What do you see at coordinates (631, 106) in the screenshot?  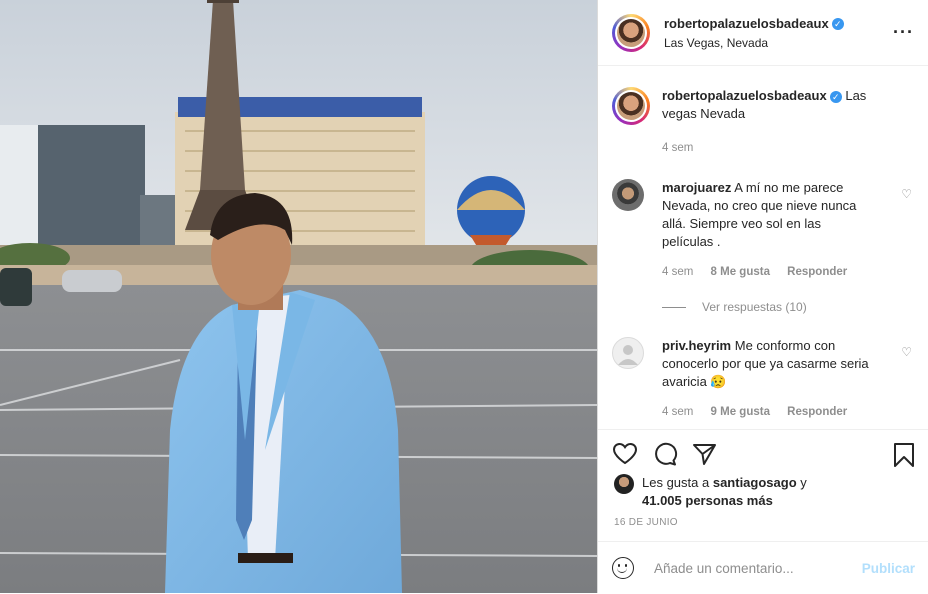 I see `caption-avatar` at bounding box center [631, 106].